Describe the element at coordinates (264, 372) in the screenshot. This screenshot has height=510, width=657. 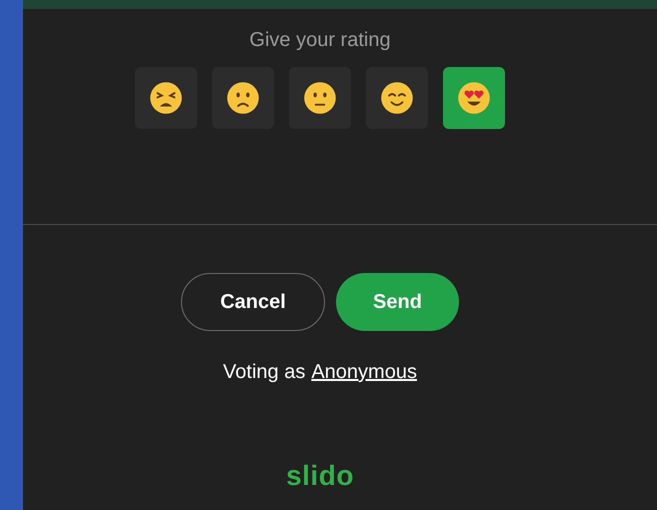
I see `voting-label: Voting as` at that location.